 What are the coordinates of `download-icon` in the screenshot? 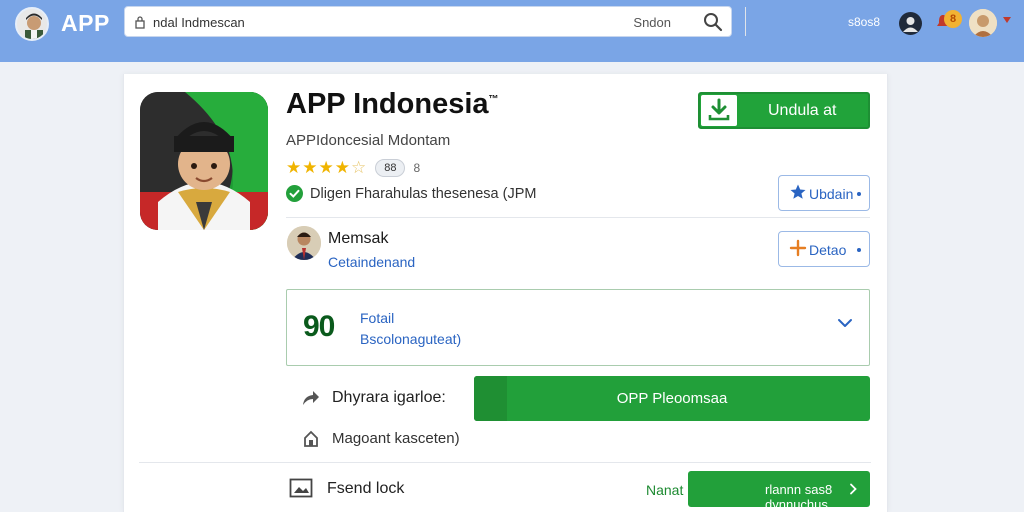 It's located at (719, 110).